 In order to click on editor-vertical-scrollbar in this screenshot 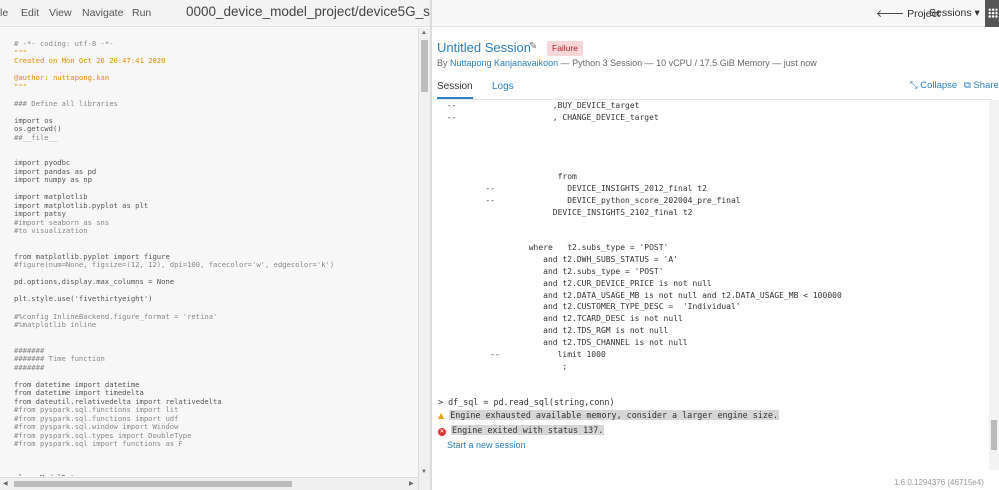, I will do `click(424, 259)`.